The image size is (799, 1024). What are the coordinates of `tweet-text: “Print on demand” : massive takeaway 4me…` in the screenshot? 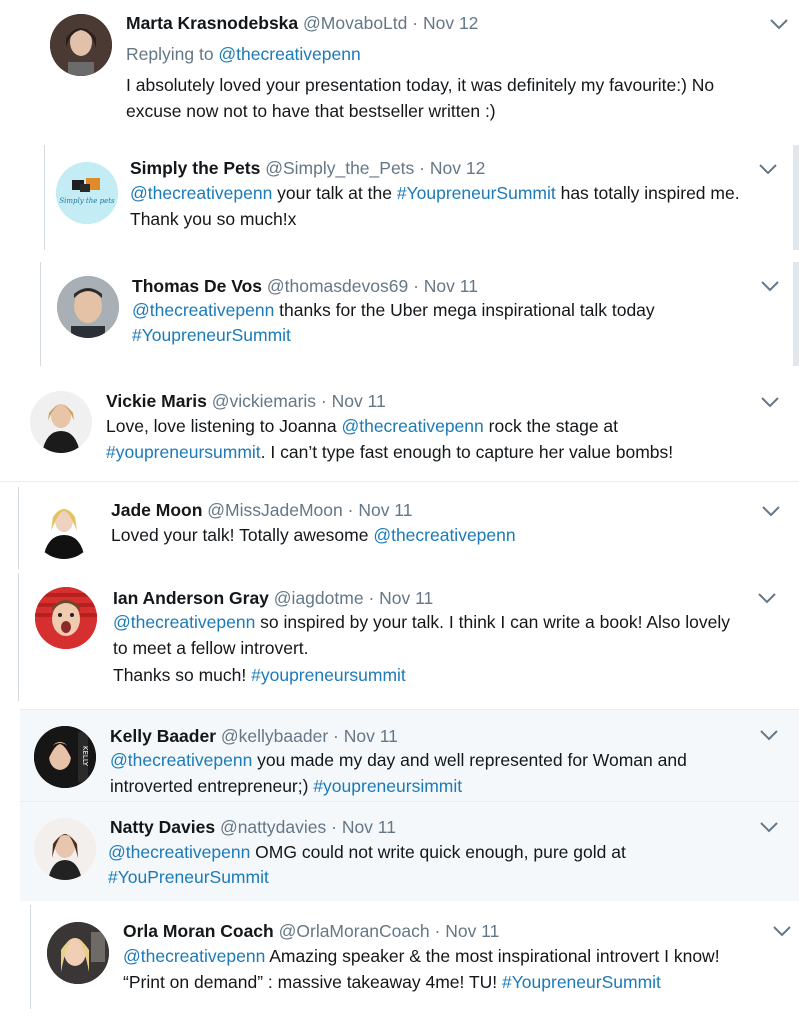 It's located at (312, 982).